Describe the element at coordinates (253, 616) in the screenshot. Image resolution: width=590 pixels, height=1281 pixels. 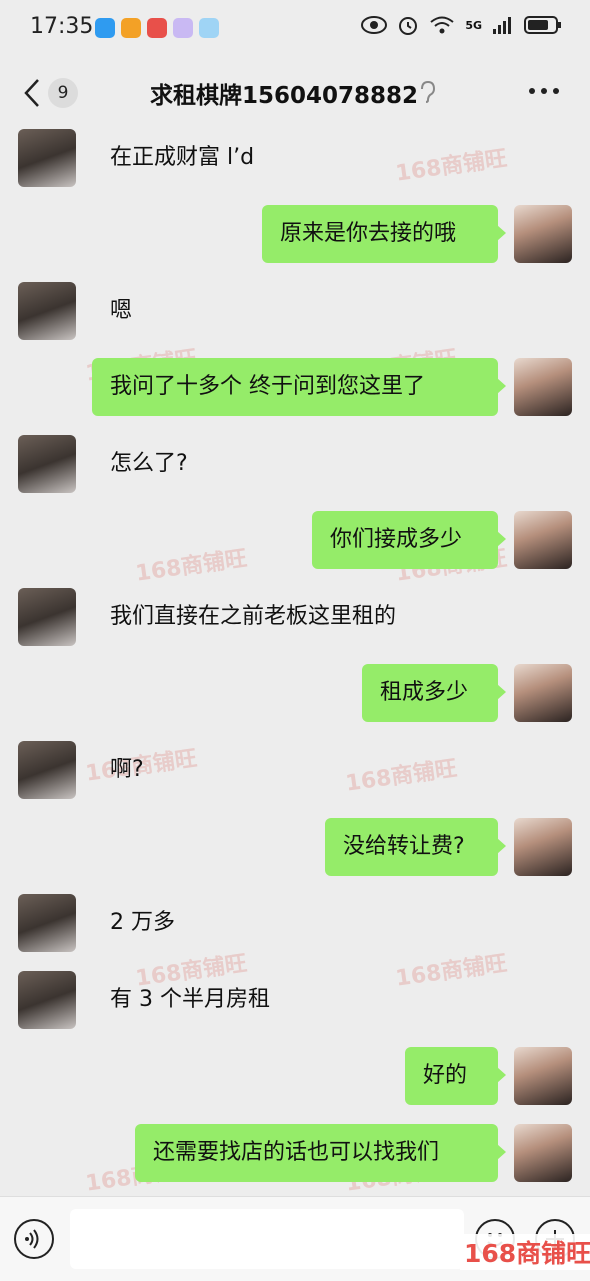
I see `message-text: 我们直接在之前老板这里租的` at that location.